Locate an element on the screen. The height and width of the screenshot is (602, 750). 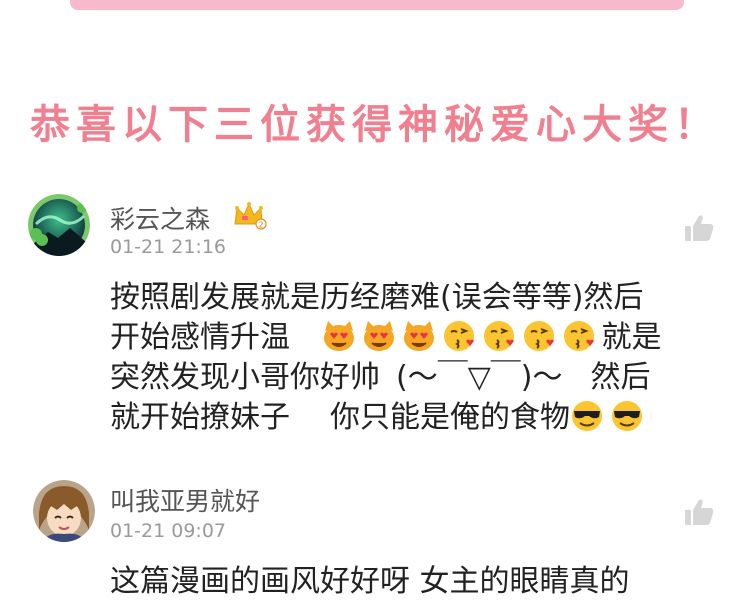
text-segment: 就是 is located at coordinates (631, 337).